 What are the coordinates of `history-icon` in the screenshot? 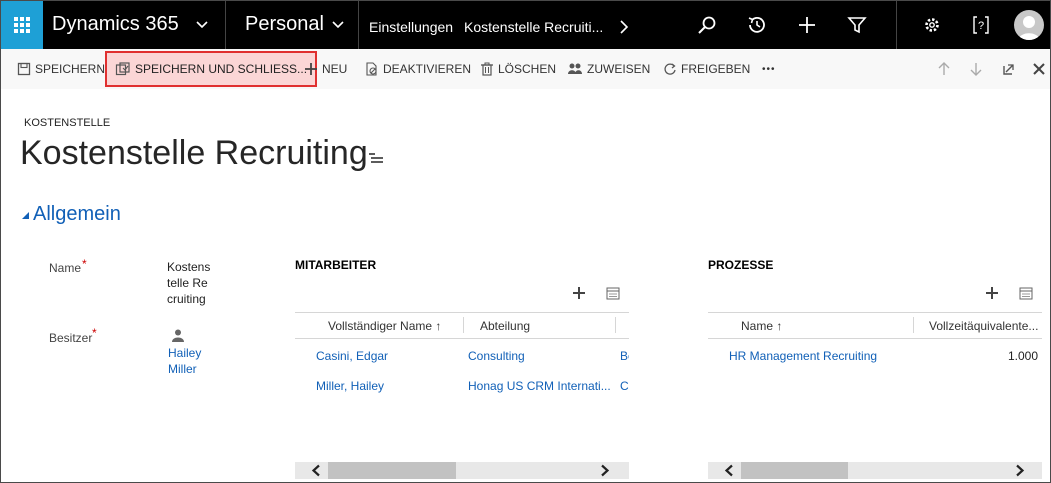 It's located at (757, 25).